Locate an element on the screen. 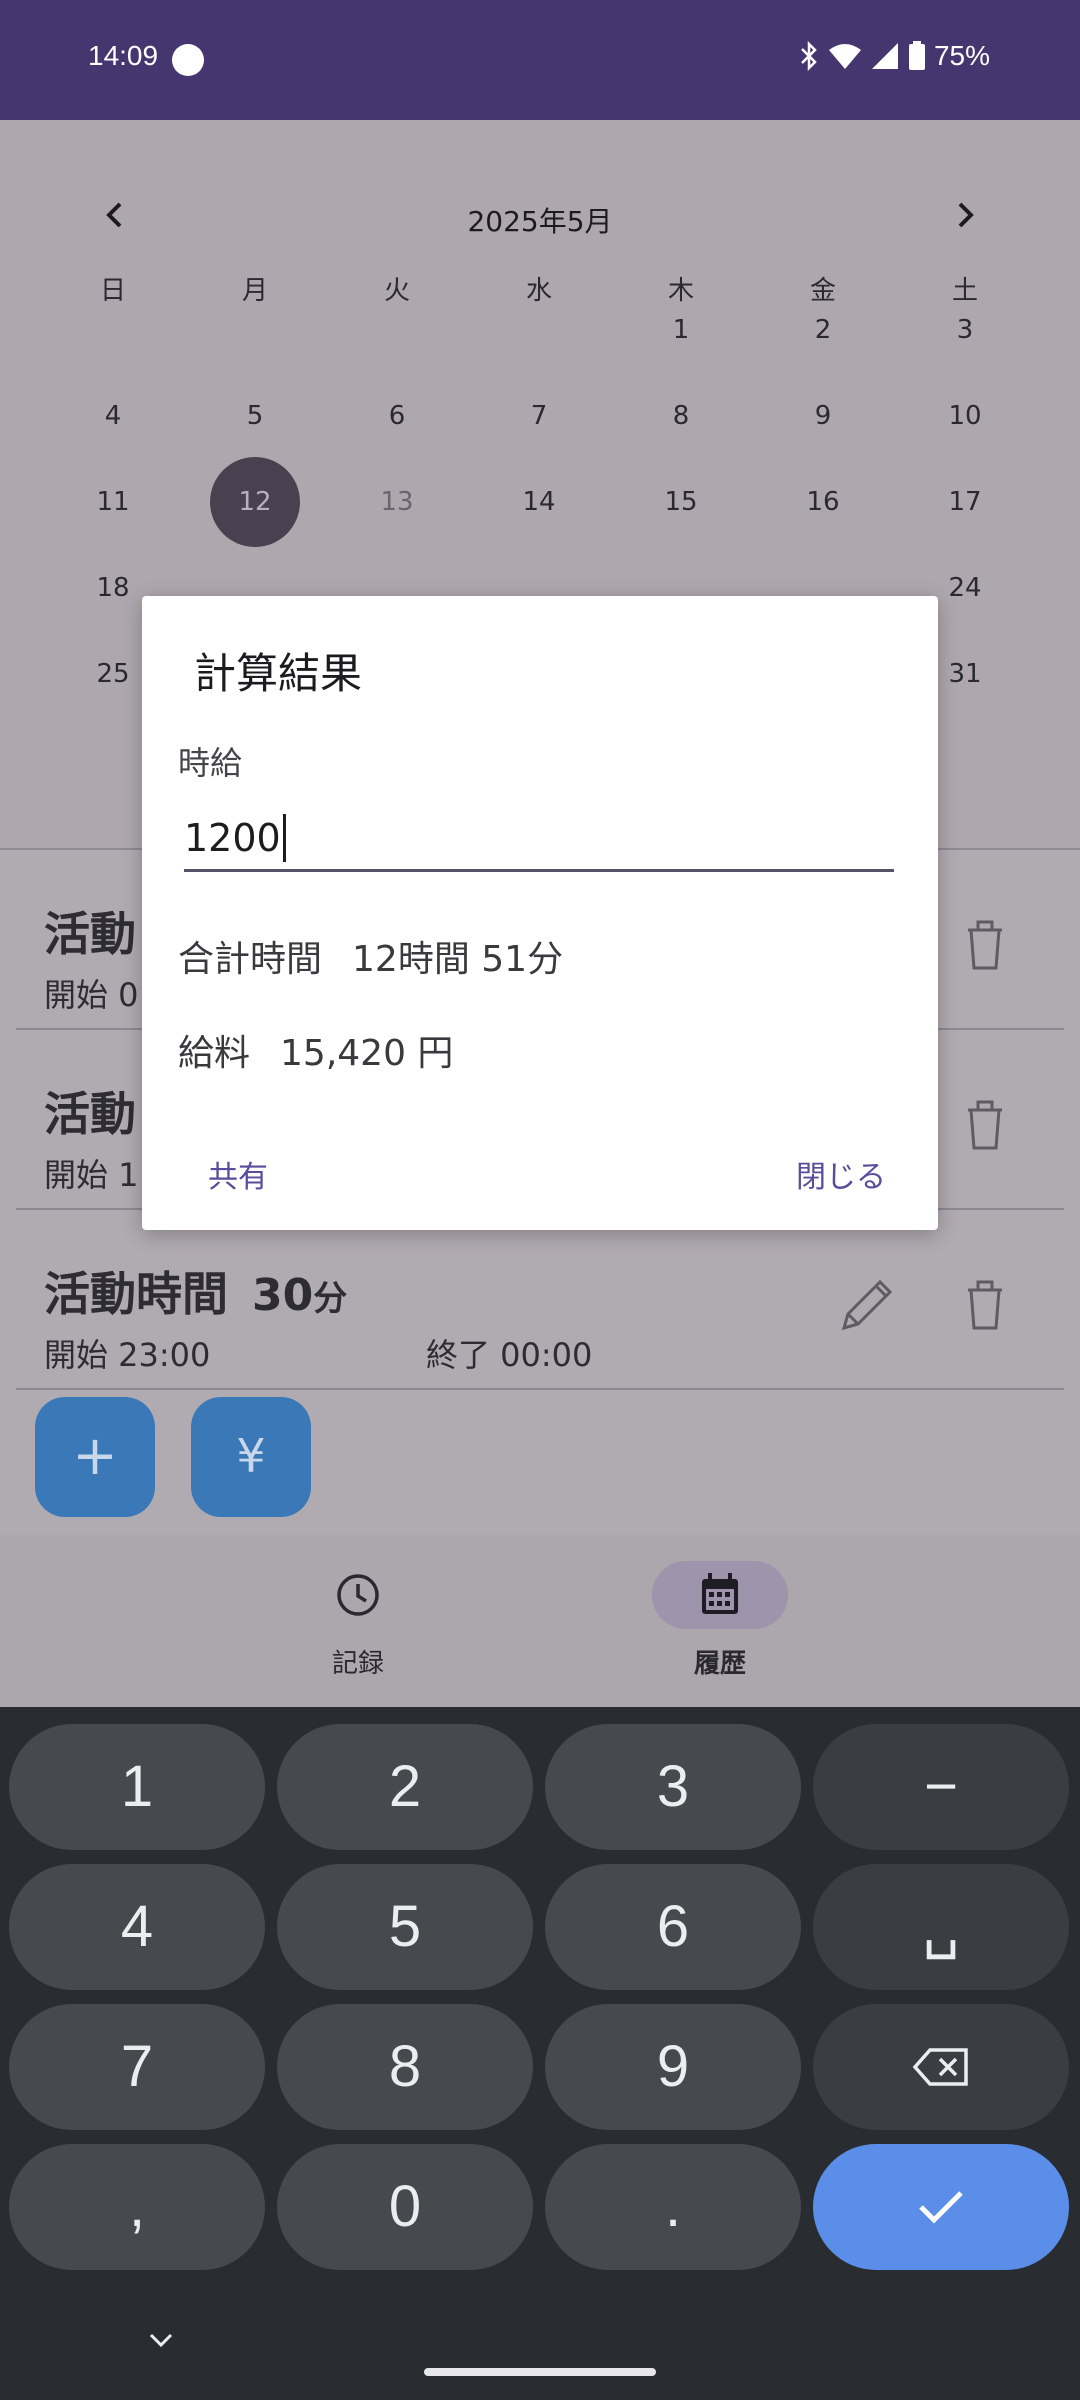 The height and width of the screenshot is (2400, 1080). dialog-title: 計算結果 is located at coordinates (278, 673).